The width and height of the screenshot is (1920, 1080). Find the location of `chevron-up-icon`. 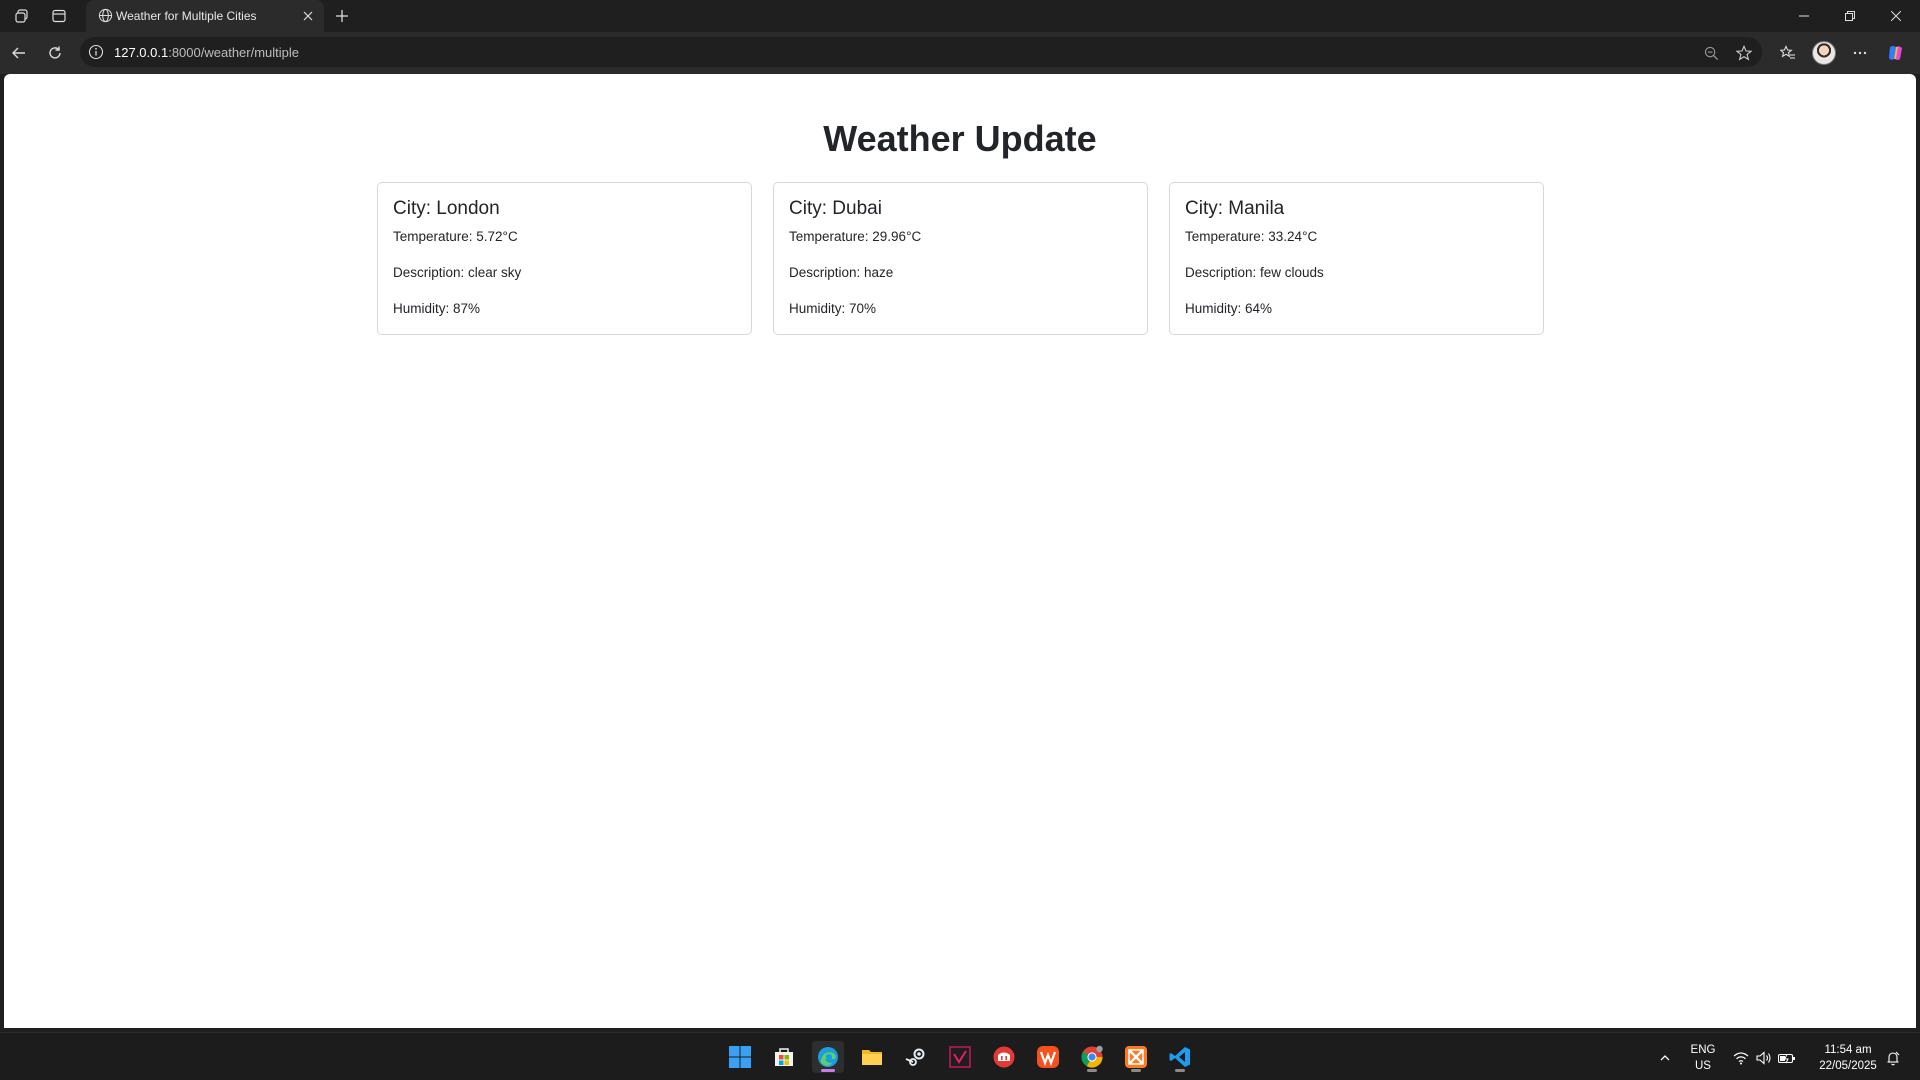

chevron-up-icon is located at coordinates (1665, 1058).